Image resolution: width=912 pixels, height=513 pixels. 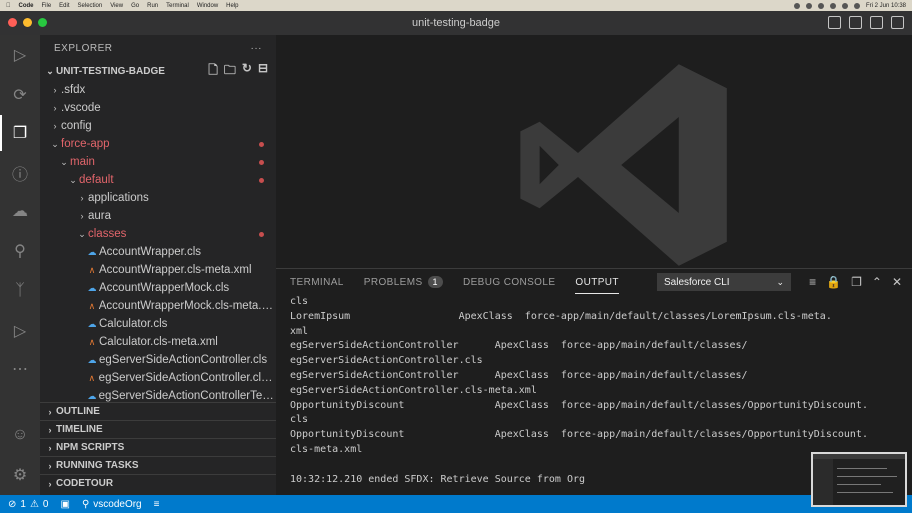 I want to click on menu-go: Go, so click(x=135, y=6).